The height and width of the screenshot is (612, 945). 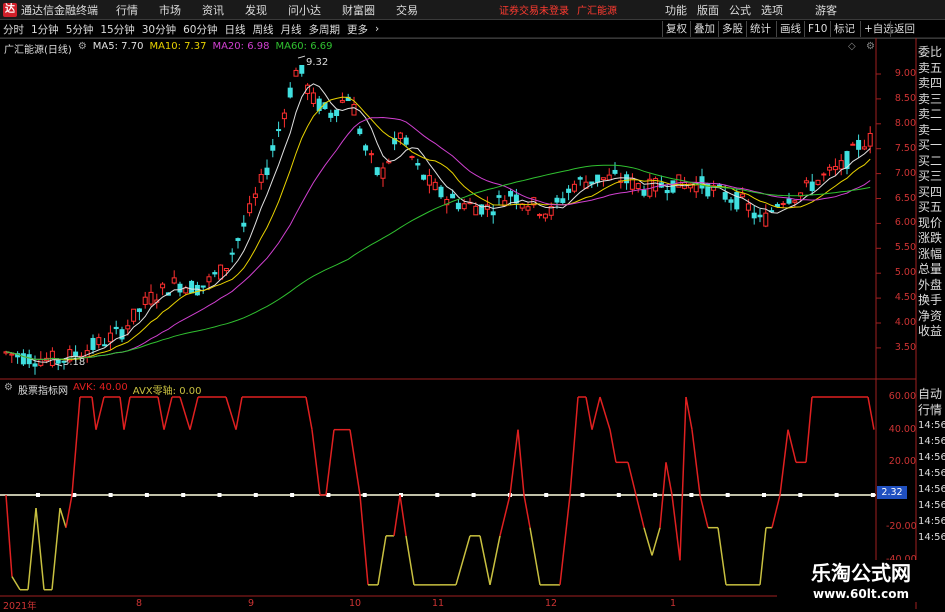 I want to click on indicator-tick: -20.00, so click(x=901, y=526).